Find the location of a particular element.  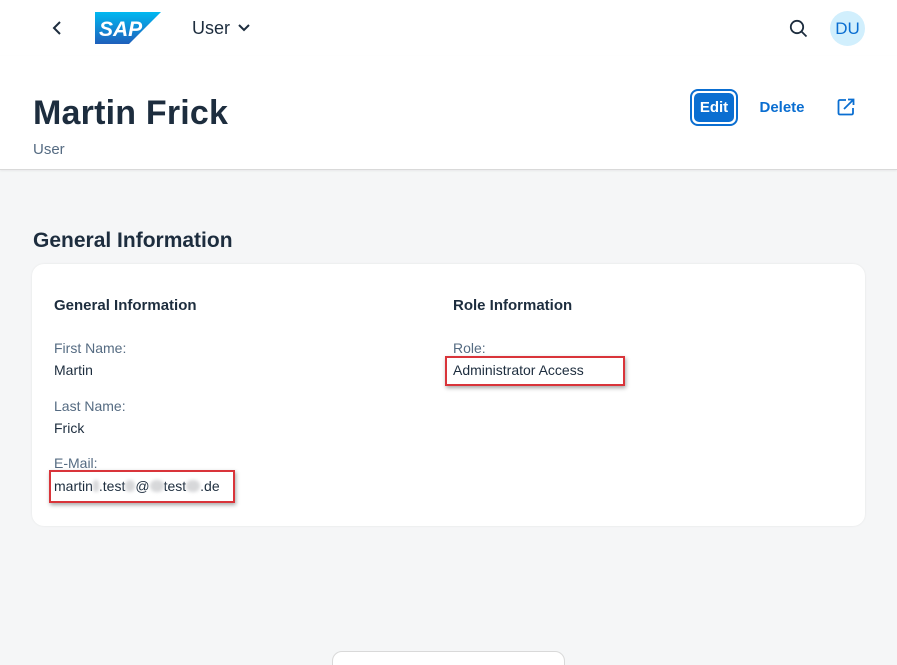

user-avatar: DU is located at coordinates (847, 28).